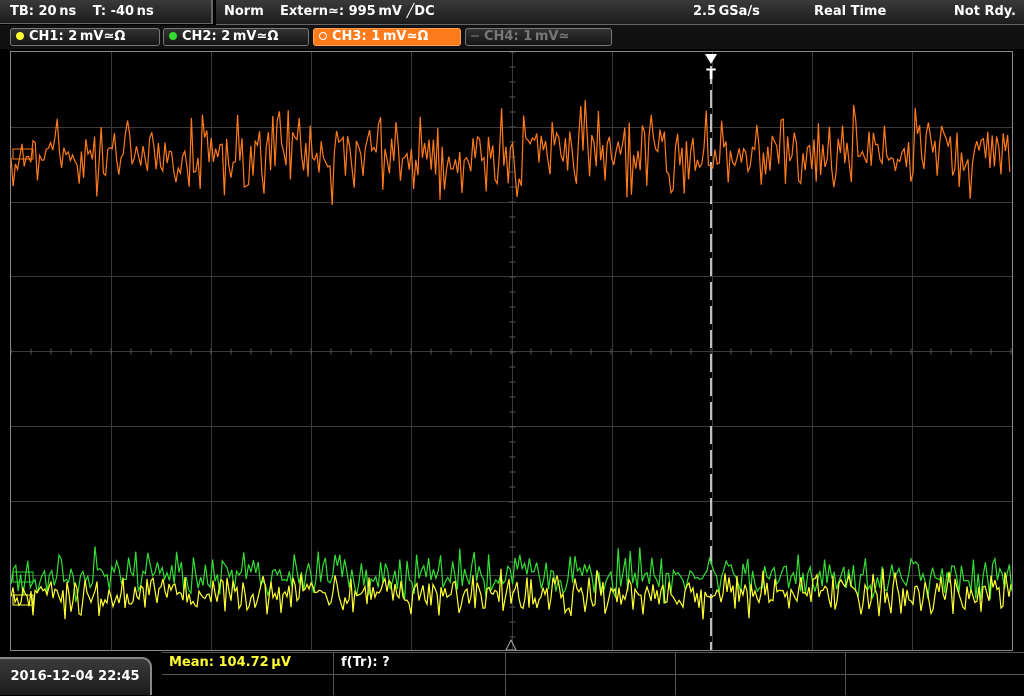 The height and width of the screenshot is (696, 1024). What do you see at coordinates (123, 11) in the screenshot?
I see `trigger-time-readout: T: -40 ns` at bounding box center [123, 11].